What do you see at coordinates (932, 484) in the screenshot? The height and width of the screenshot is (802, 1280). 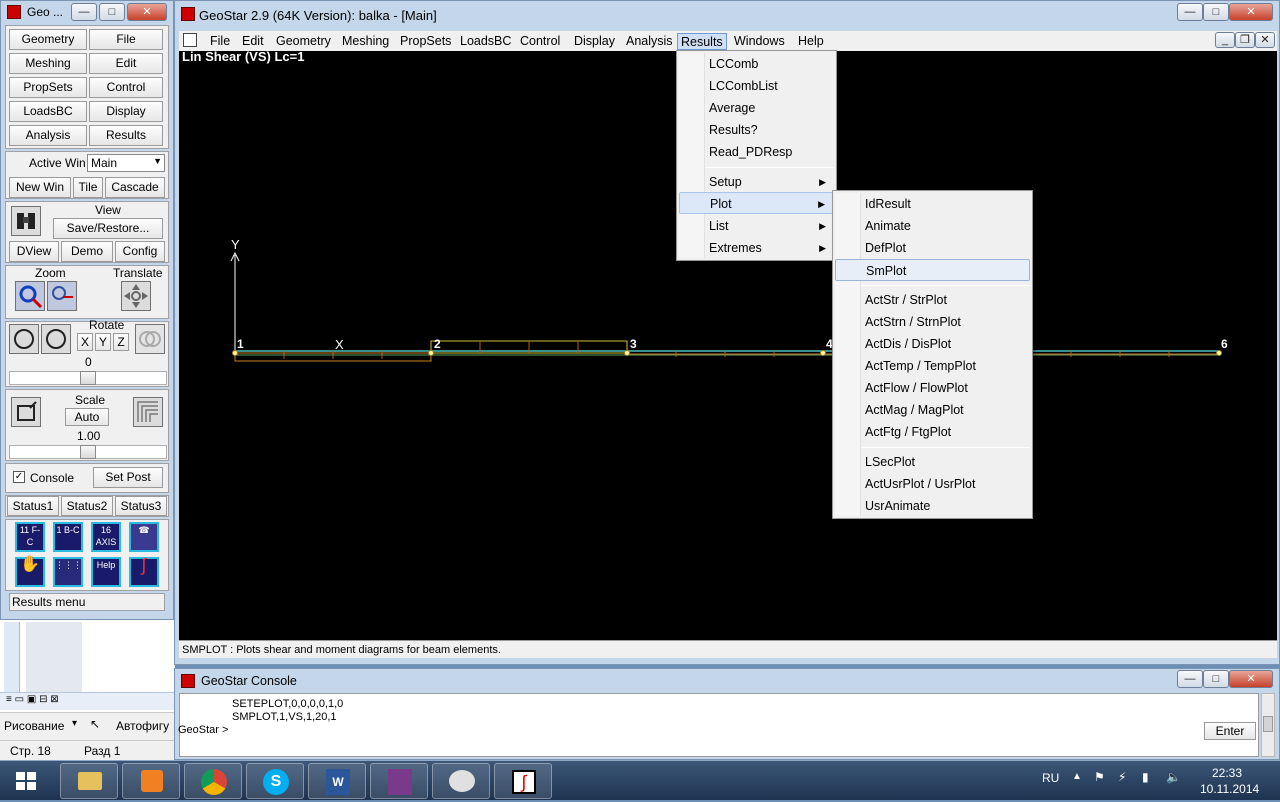 I see `menu-item-actusrplot: ActUsrPlot / UsrPlot` at bounding box center [932, 484].